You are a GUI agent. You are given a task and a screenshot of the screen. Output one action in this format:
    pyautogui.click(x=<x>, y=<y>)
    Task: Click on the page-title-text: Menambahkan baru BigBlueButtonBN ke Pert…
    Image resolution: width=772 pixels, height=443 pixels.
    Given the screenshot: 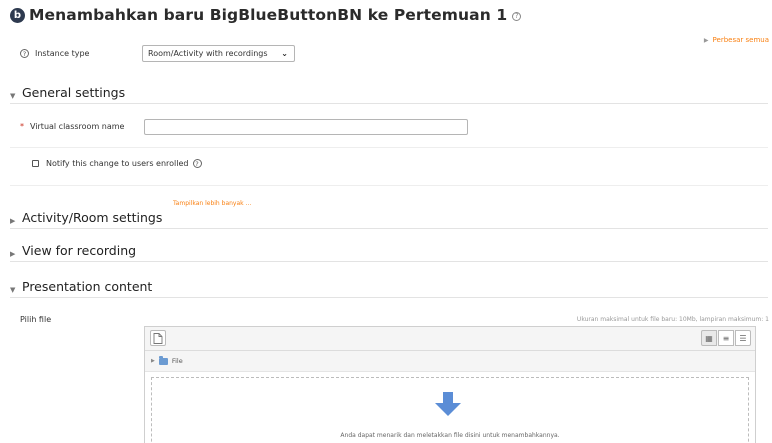 What is the action you would take?
    pyautogui.click(x=268, y=15)
    